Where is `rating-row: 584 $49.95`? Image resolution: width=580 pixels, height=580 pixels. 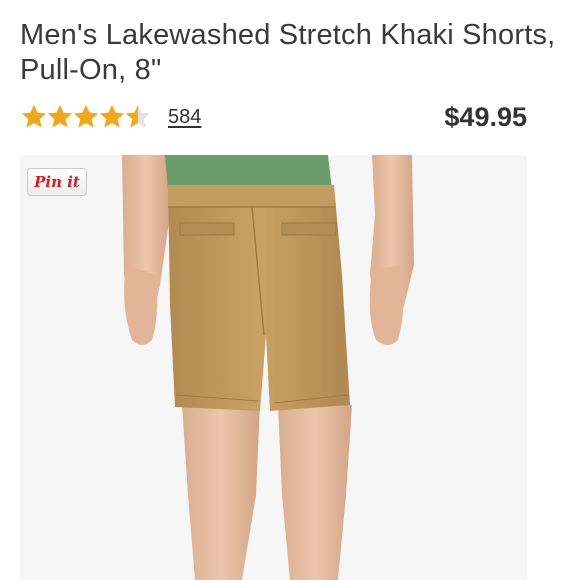 rating-row: 584 $49.95 is located at coordinates (273, 117).